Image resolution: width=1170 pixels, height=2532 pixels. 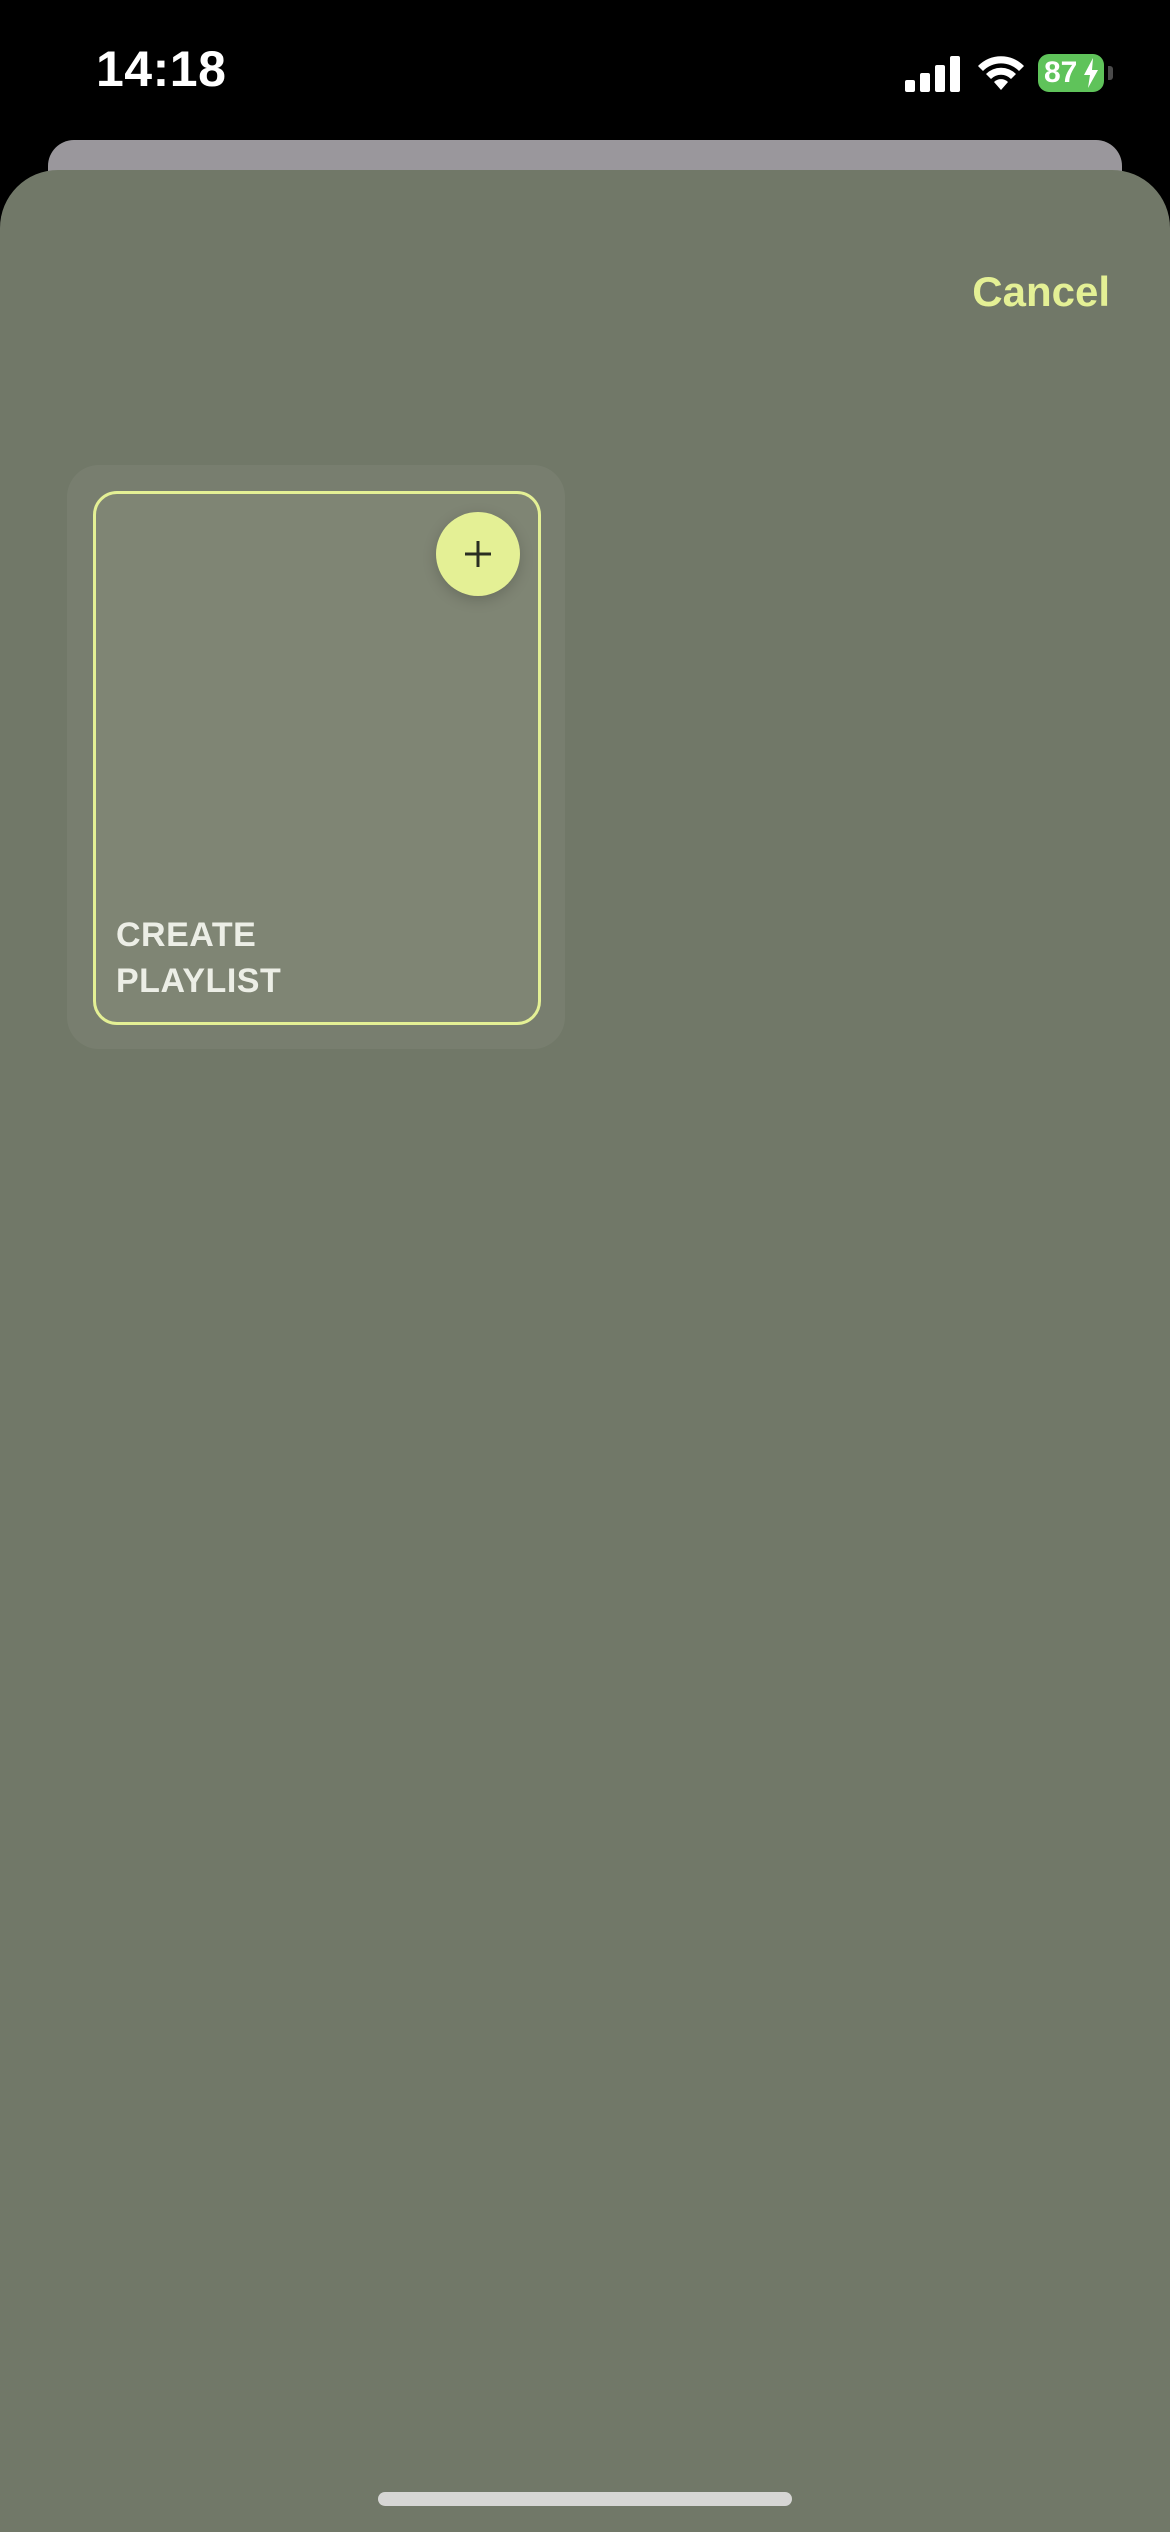 What do you see at coordinates (1061, 72) in the screenshot?
I see `battery-level: 87` at bounding box center [1061, 72].